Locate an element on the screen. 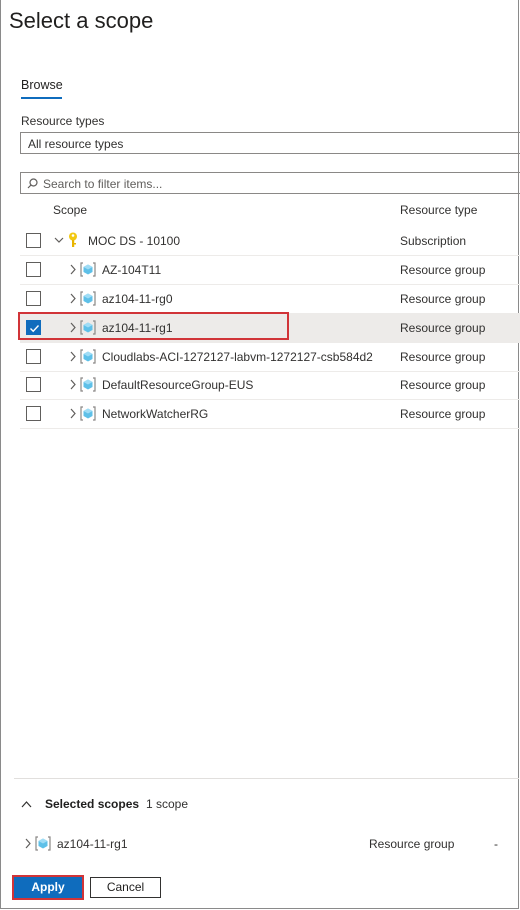  divider is located at coordinates (266, 778).